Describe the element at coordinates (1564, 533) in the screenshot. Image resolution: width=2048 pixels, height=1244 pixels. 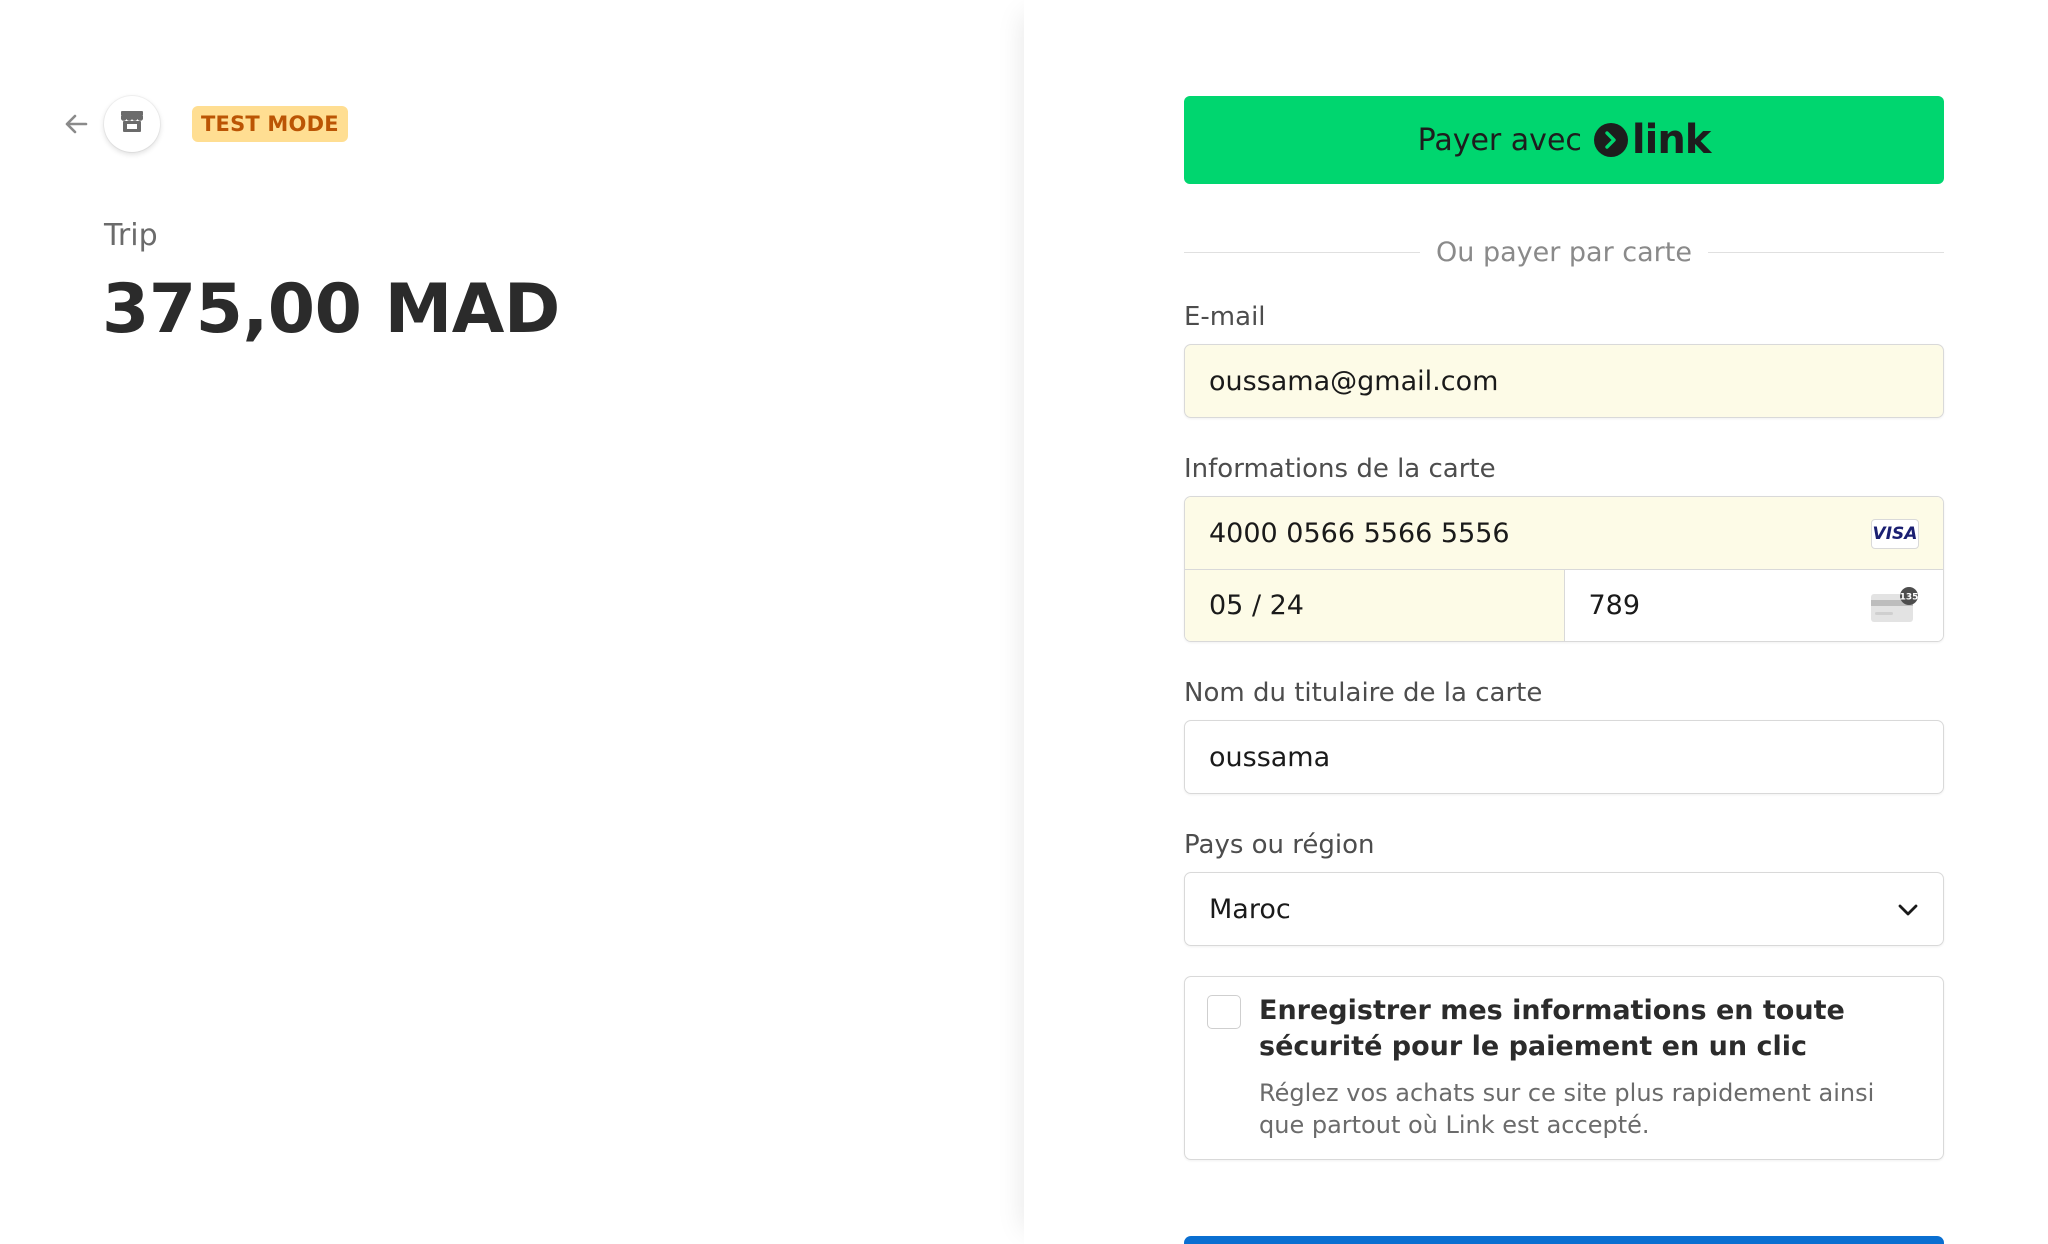
I see `card-number-field: 4000 0566 5566 5556 VISA` at that location.